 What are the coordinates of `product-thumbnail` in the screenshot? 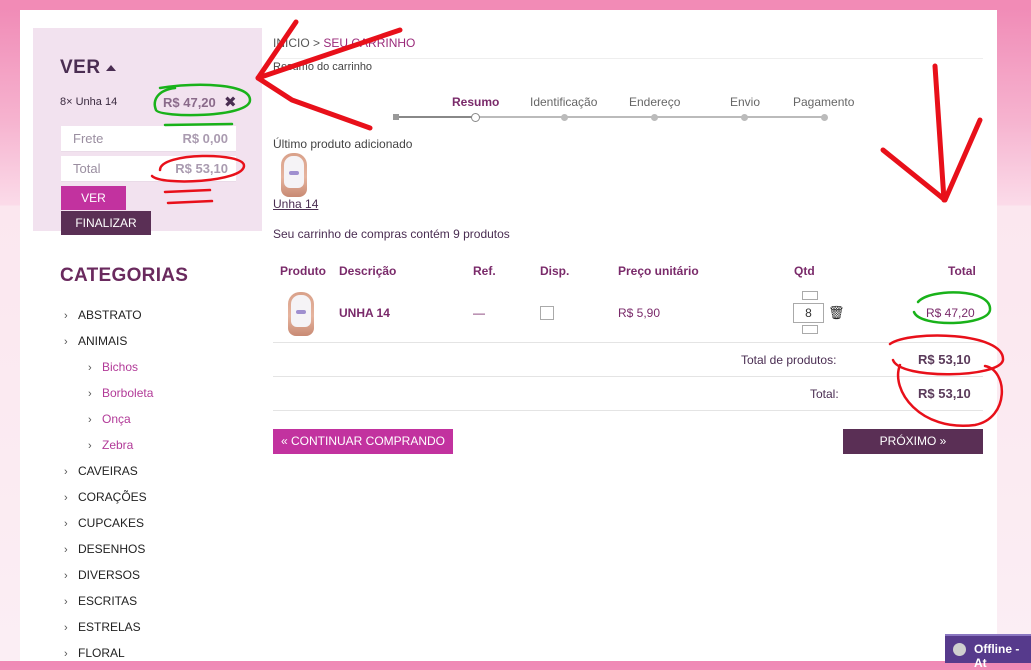 It's located at (294, 175).